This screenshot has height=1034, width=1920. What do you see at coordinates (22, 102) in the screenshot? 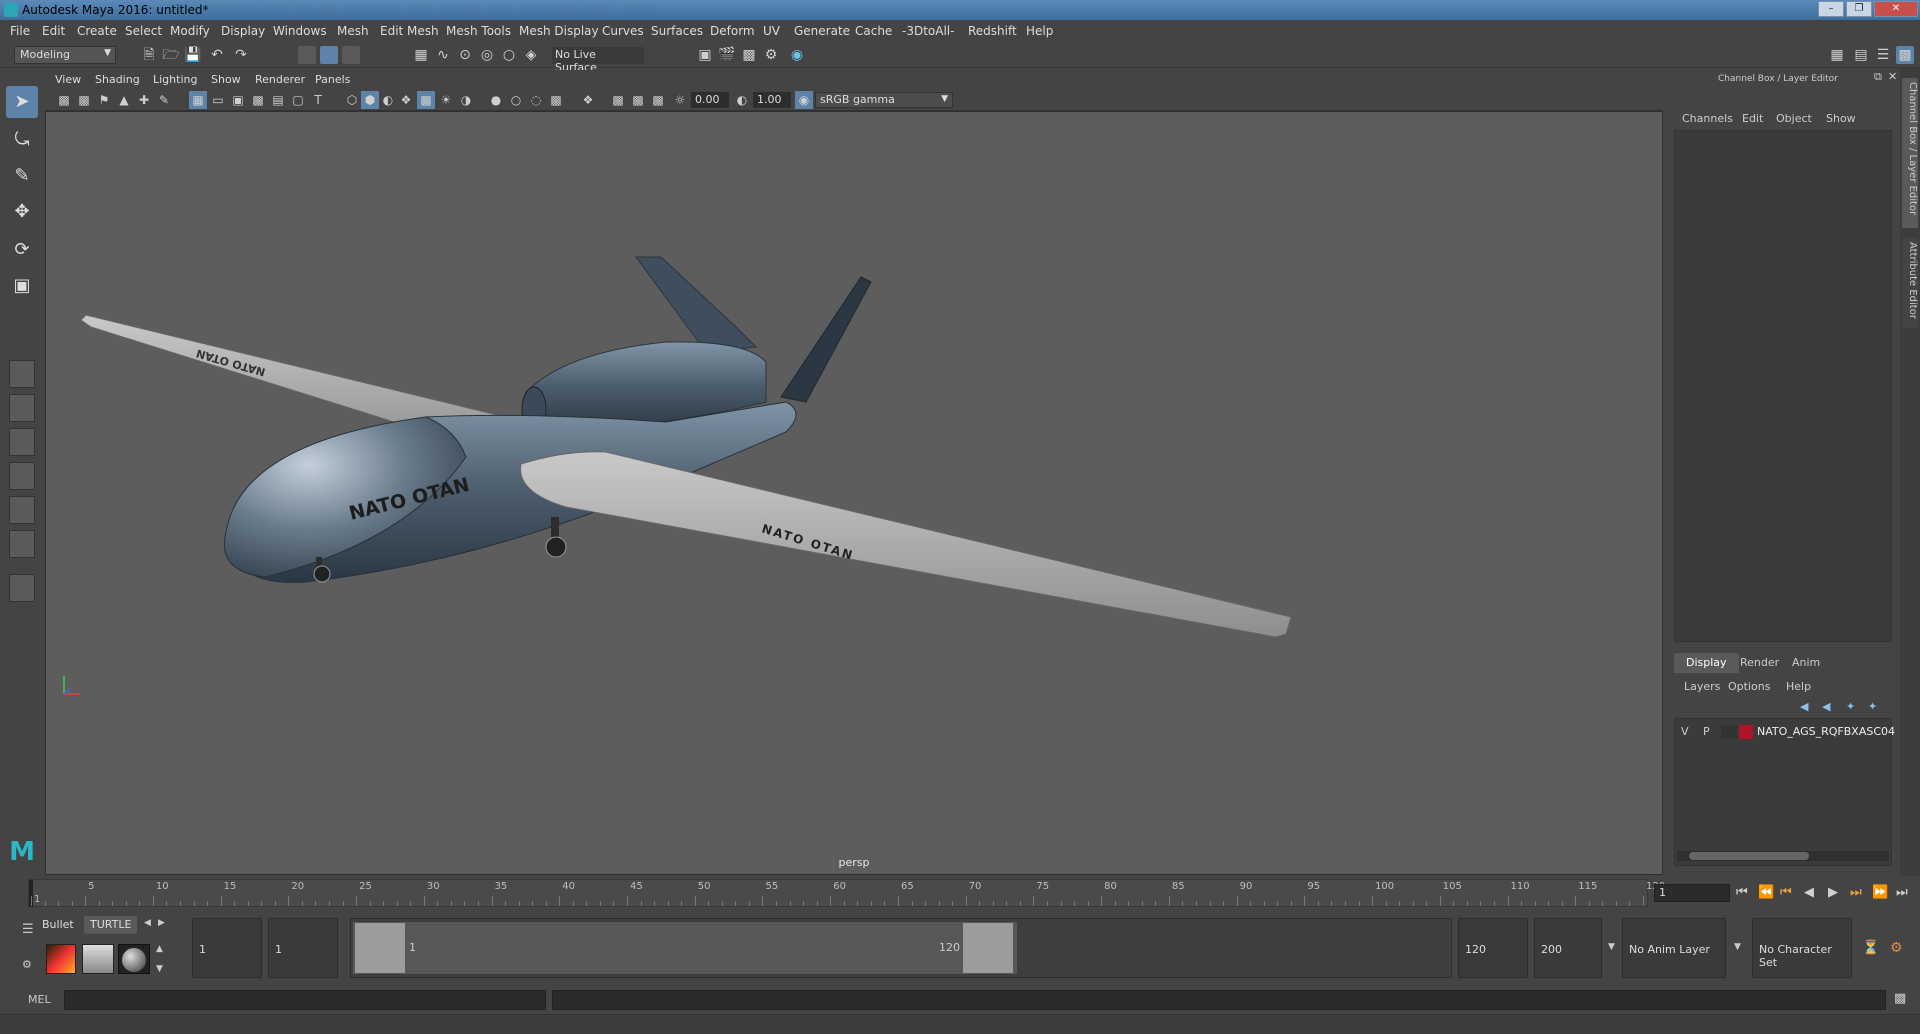
I see `select-tool-icon: ➤` at bounding box center [22, 102].